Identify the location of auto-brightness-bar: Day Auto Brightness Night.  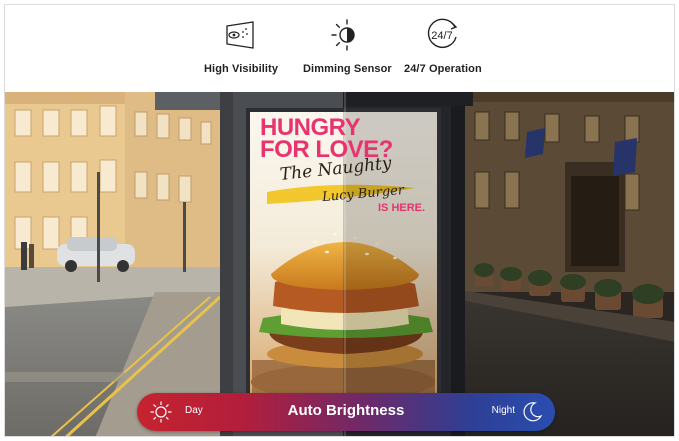
(346, 412).